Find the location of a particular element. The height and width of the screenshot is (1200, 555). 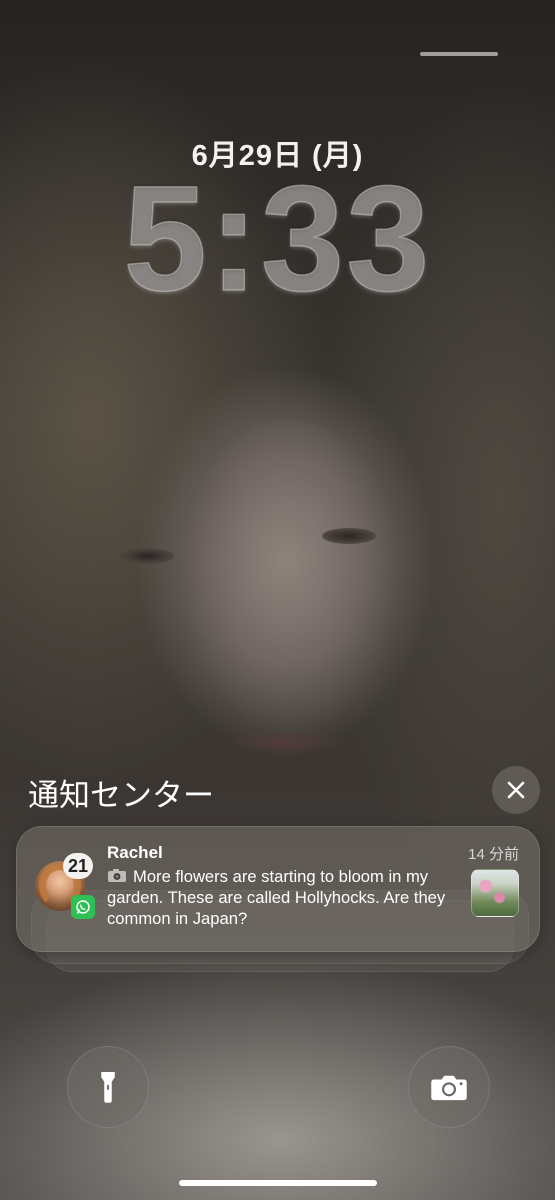

camera-icon is located at coordinates (449, 1088).